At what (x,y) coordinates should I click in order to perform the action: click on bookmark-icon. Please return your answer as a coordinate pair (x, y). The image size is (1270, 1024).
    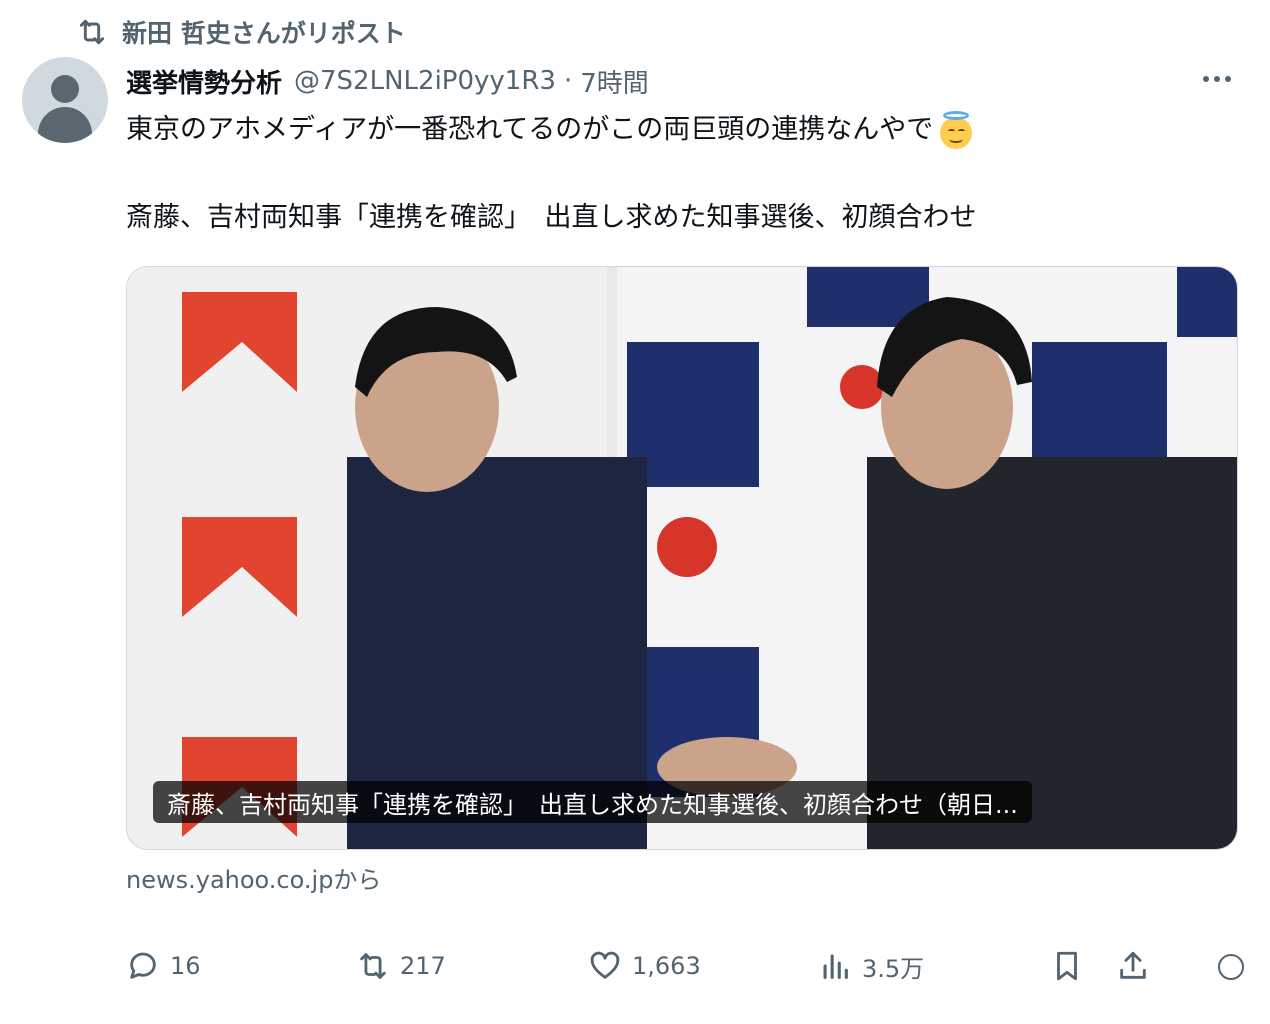
    Looking at the image, I should click on (1067, 966).